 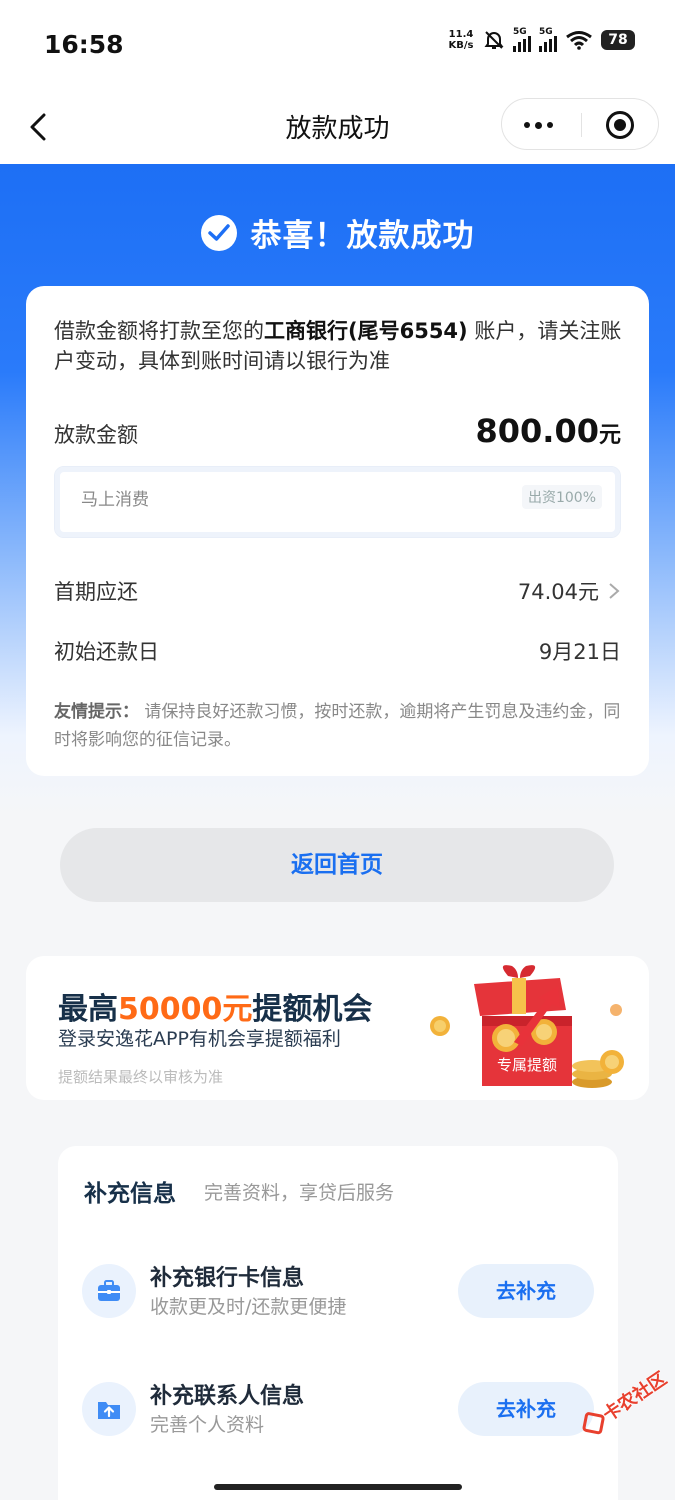 I want to click on promo-subtitle: 登录安逸花APP有机会享提额福利, so click(x=199, y=1039).